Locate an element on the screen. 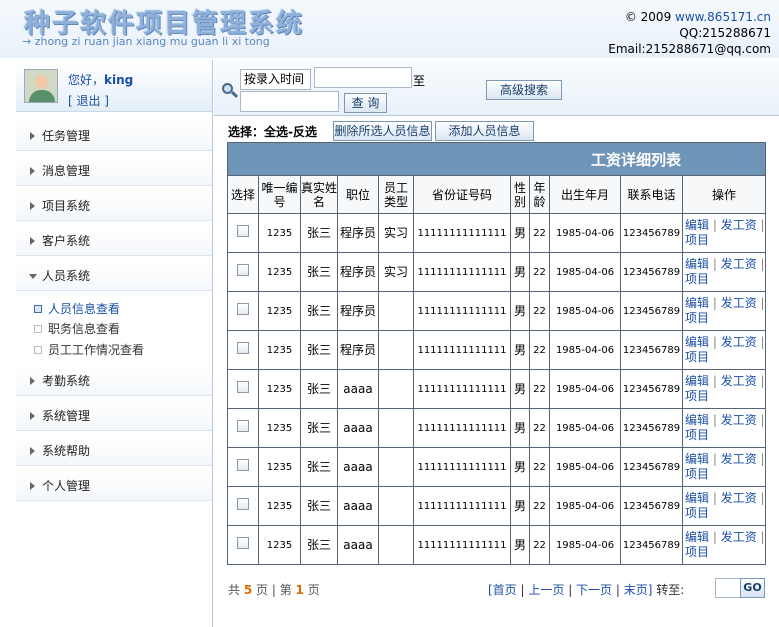 The width and height of the screenshot is (779, 627). last-page-link: 末页] is located at coordinates (638, 590).